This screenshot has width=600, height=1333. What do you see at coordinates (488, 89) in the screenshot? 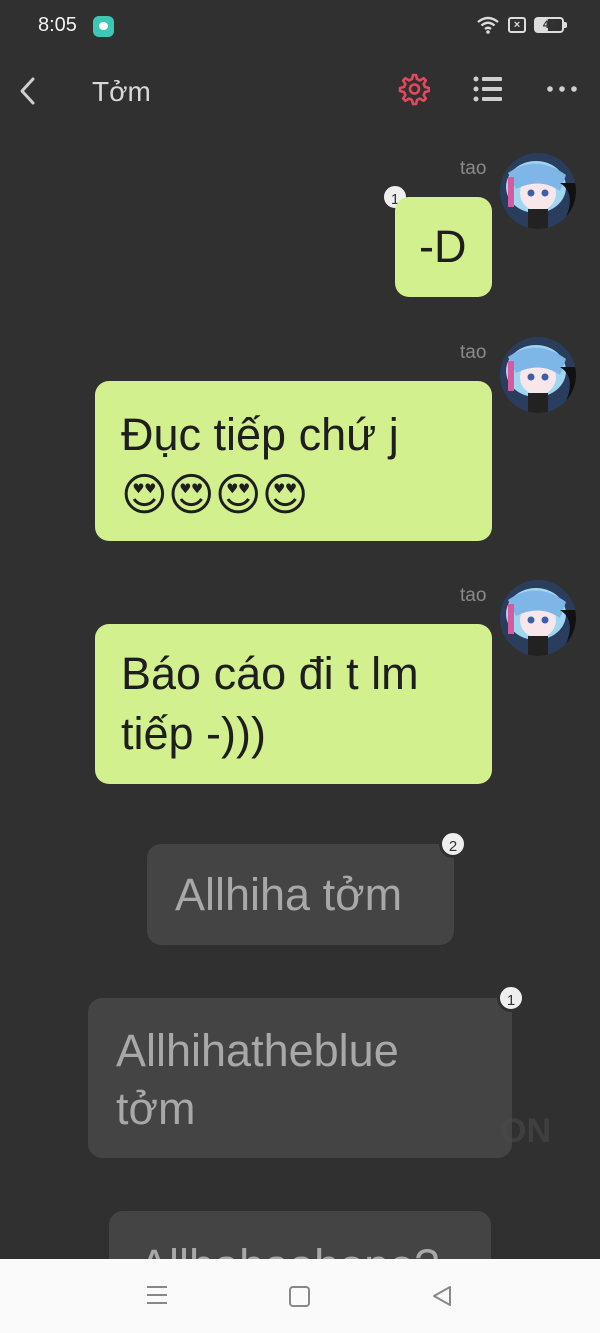
I see `list-icon` at bounding box center [488, 89].